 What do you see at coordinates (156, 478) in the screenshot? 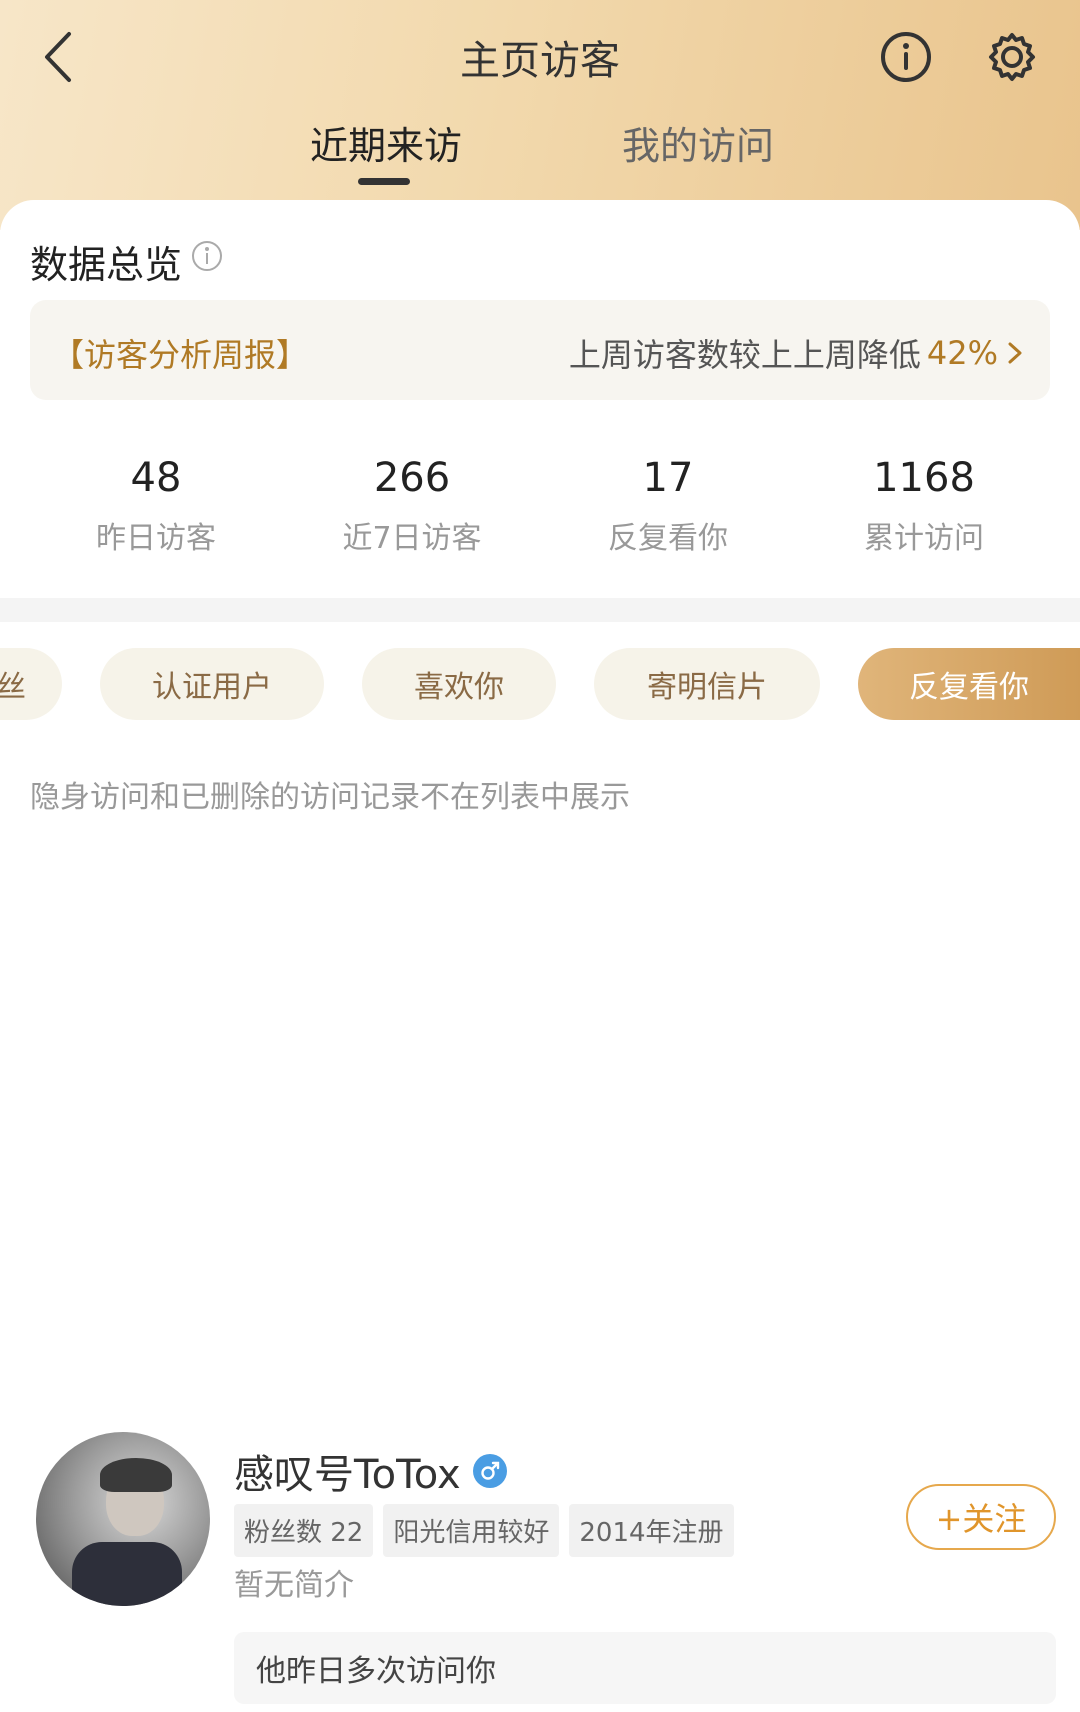
I see `stat-value: 48` at bounding box center [156, 478].